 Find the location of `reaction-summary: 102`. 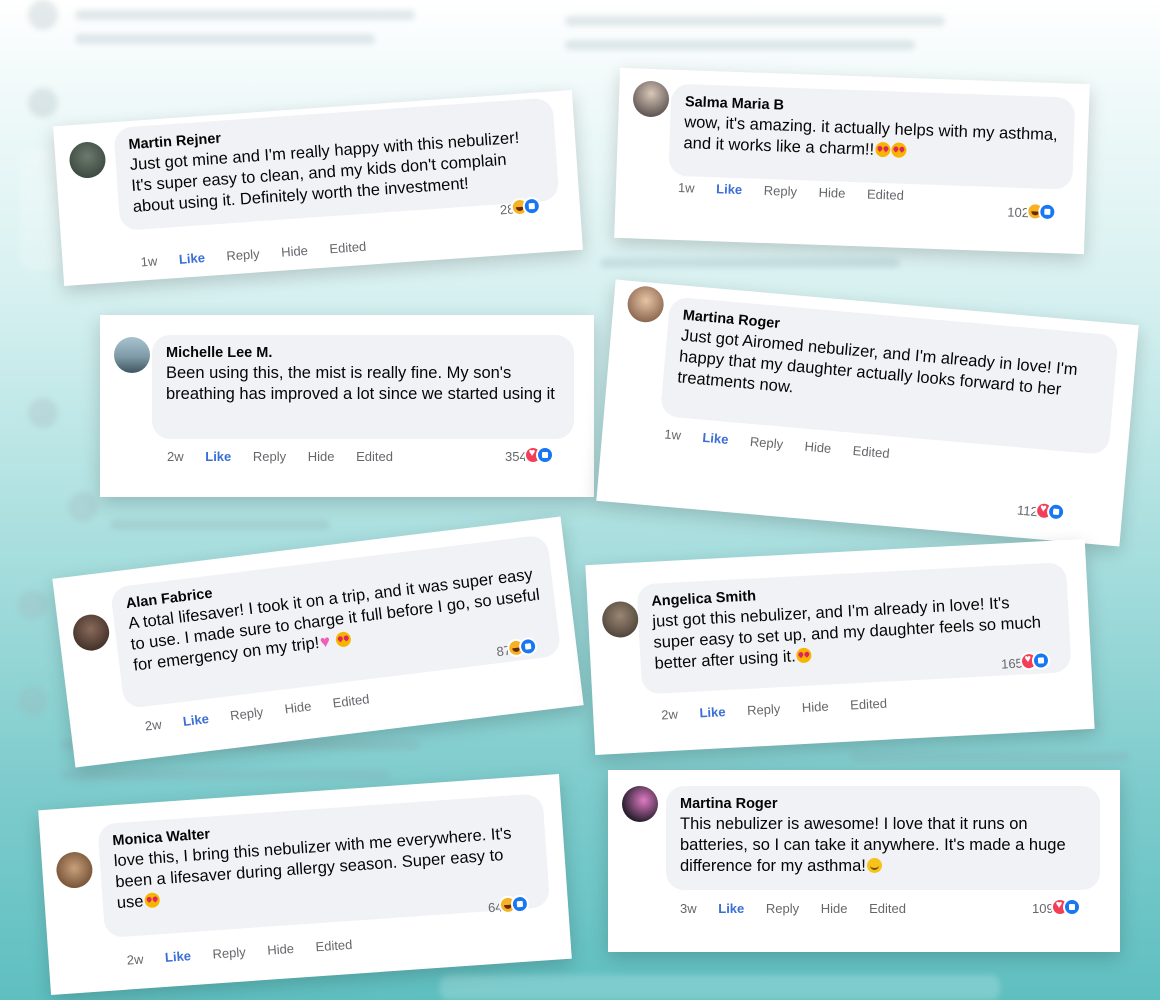

reaction-summary: 102 is located at coordinates (1032, 212).